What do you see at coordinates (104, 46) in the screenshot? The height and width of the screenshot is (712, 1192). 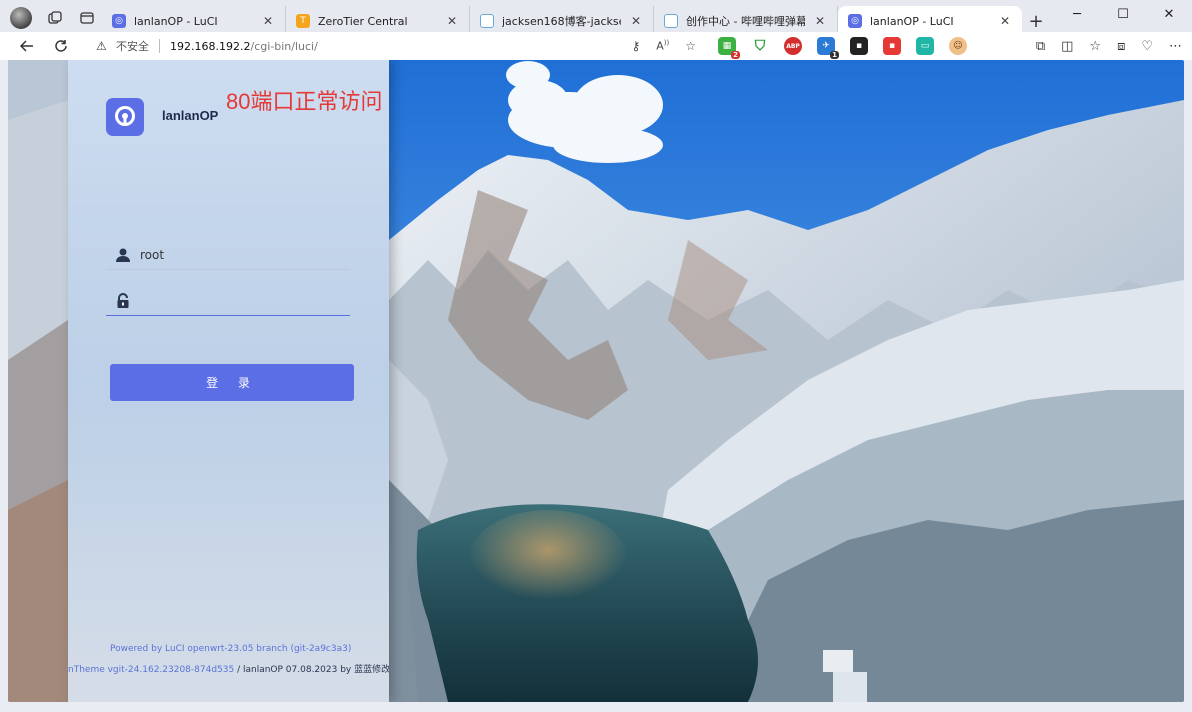 I see `warning-icon: ⚠` at bounding box center [104, 46].